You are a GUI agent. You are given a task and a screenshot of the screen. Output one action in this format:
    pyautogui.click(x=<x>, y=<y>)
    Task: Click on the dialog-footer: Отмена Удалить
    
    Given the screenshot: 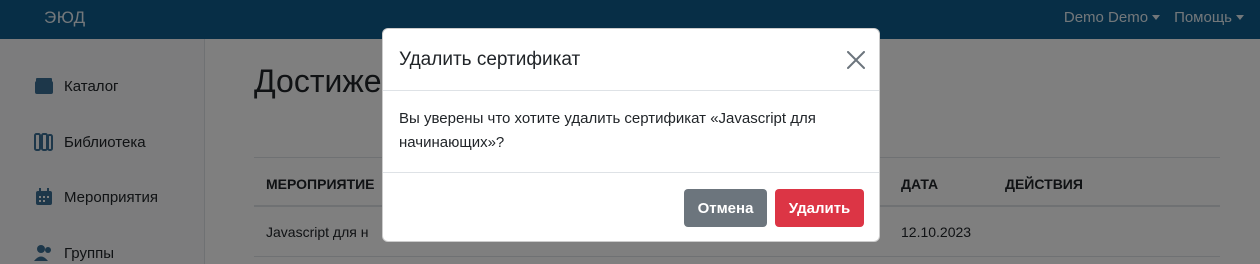 What is the action you would take?
    pyautogui.click(x=631, y=206)
    